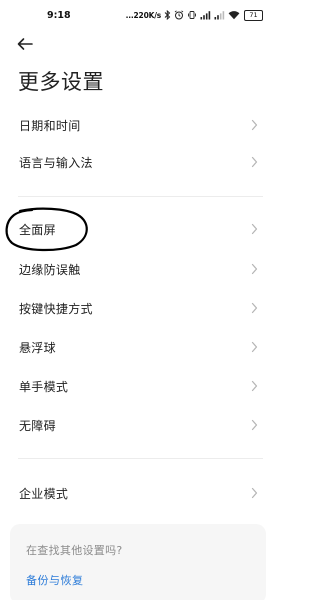 The width and height of the screenshot is (320, 600). Describe the element at coordinates (50, 269) in the screenshot. I see `settings-item-label: 边缘防误触` at that location.